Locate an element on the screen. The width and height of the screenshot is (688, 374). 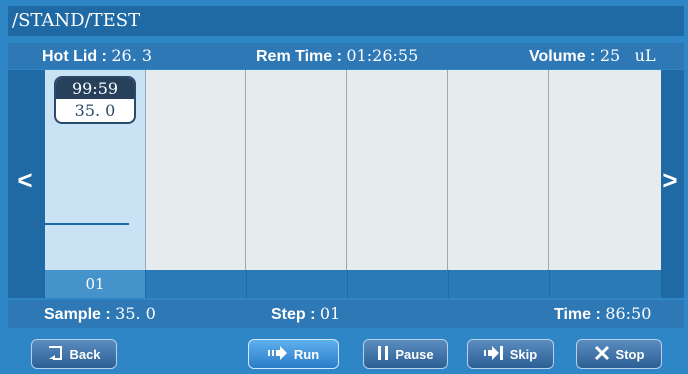
volume-label: Volume : is located at coordinates (562, 56).